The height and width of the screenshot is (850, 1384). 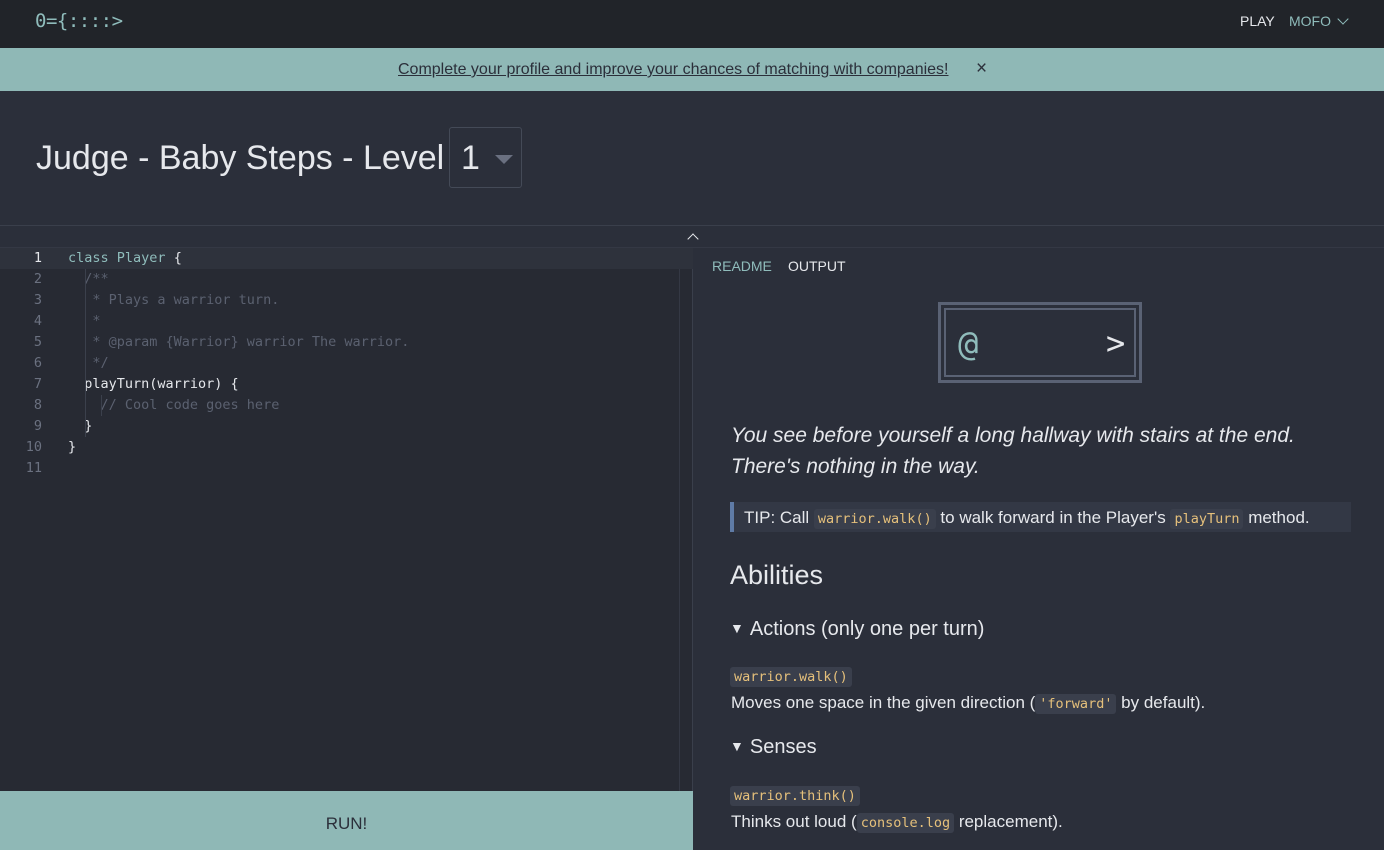 What do you see at coordinates (1053, 517) in the screenshot?
I see `tip-middle: to walk forward in the Player's` at bounding box center [1053, 517].